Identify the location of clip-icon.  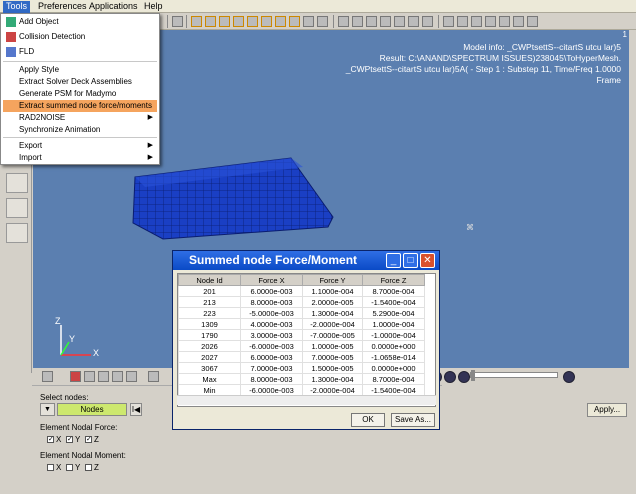
(427, 21).